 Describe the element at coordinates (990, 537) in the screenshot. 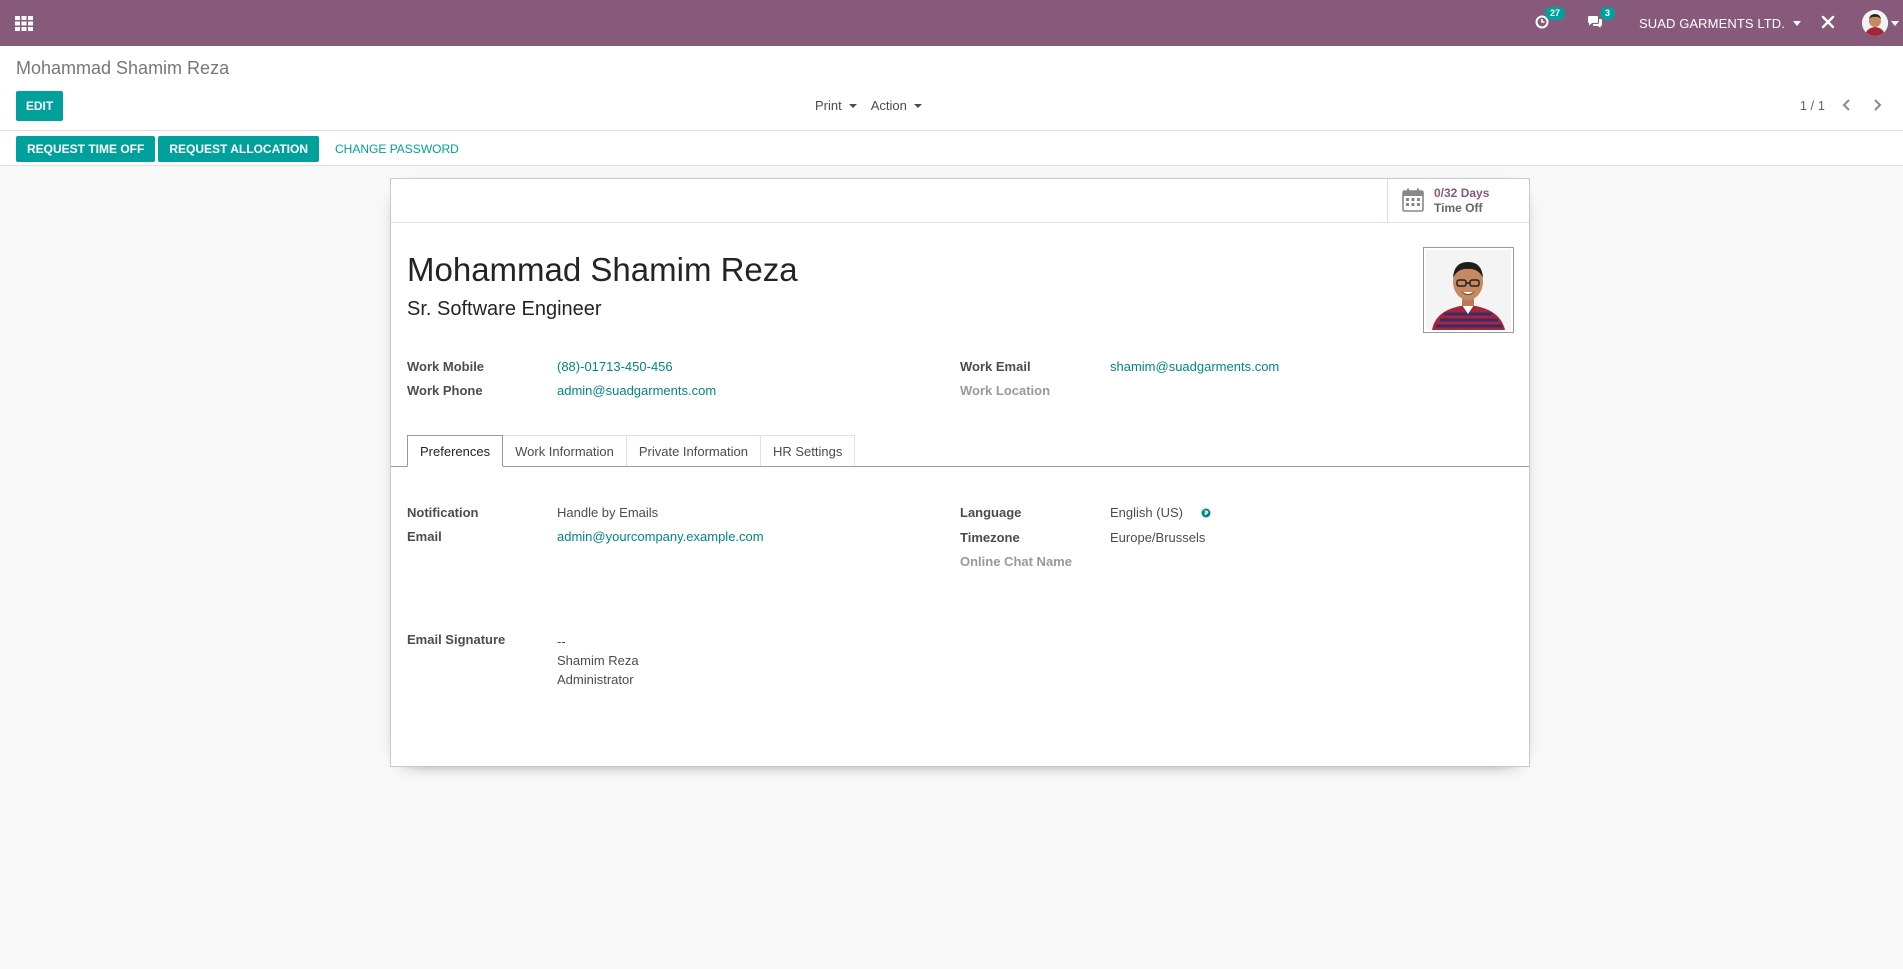

I see `timezone-label: Timezone` at that location.